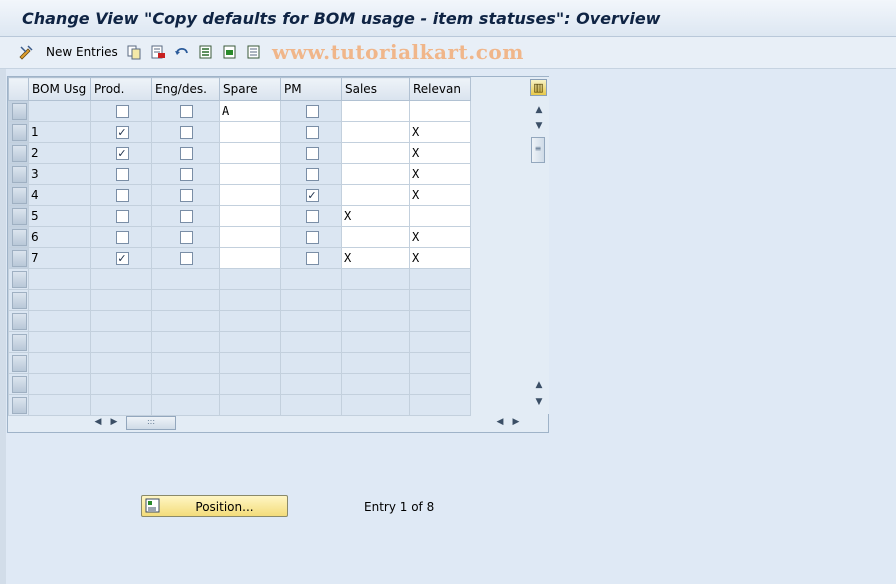 The image size is (896, 584). Describe the element at coordinates (538, 87) in the screenshot. I see `table-settings-icon: ▥` at that location.